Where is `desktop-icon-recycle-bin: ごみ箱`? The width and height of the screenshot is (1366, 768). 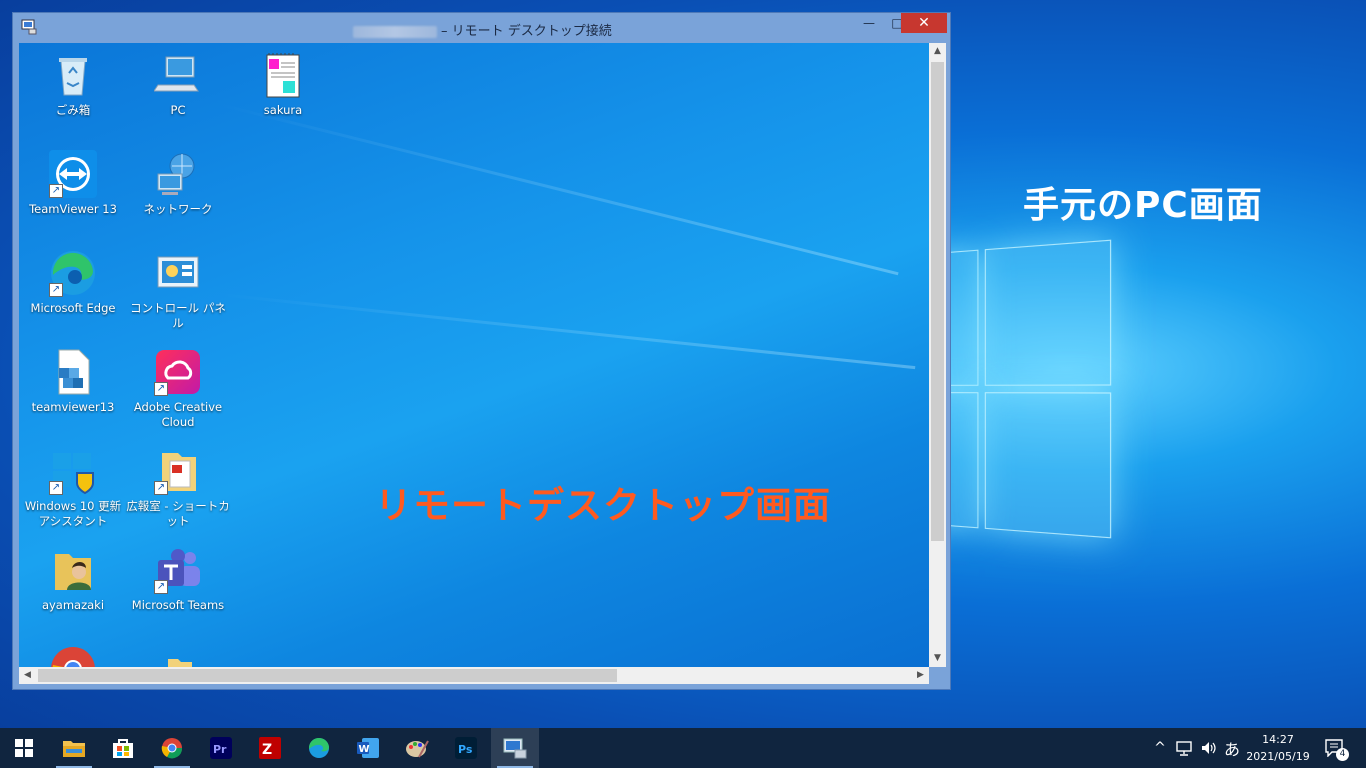
desktop-icon-recycle-bin: ごみ箱 is located at coordinates (73, 84).